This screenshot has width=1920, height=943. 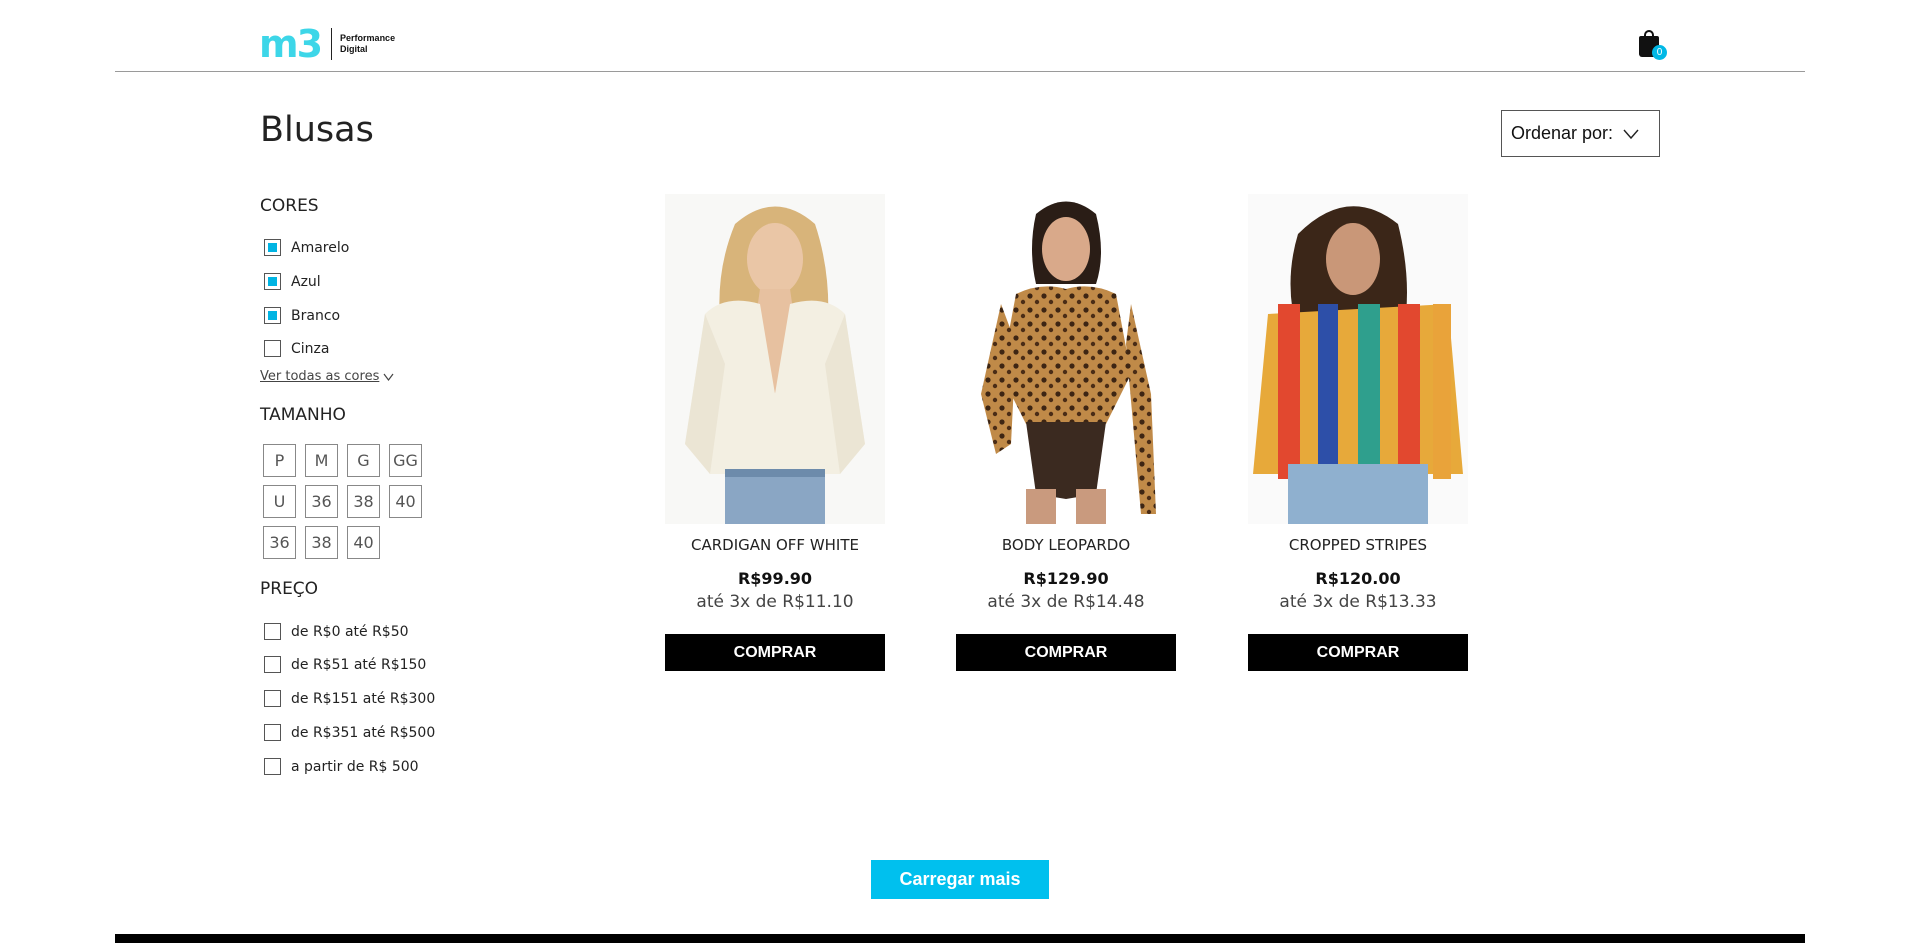 I want to click on logo-line-1: Performance, so click(x=368, y=38).